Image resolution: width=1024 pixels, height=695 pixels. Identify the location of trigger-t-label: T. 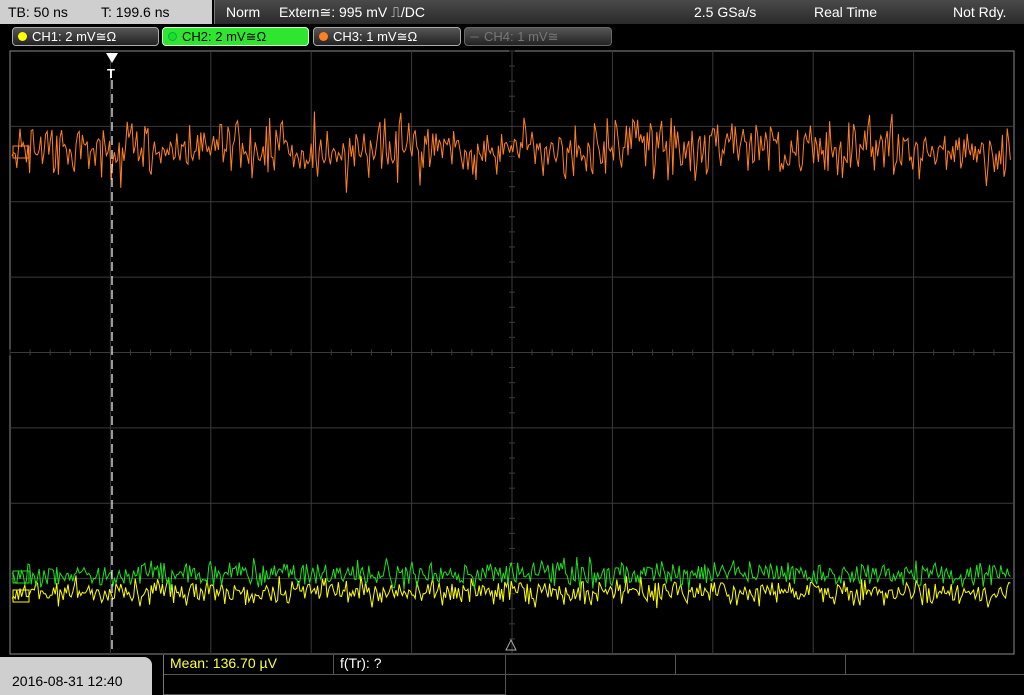
(111, 73).